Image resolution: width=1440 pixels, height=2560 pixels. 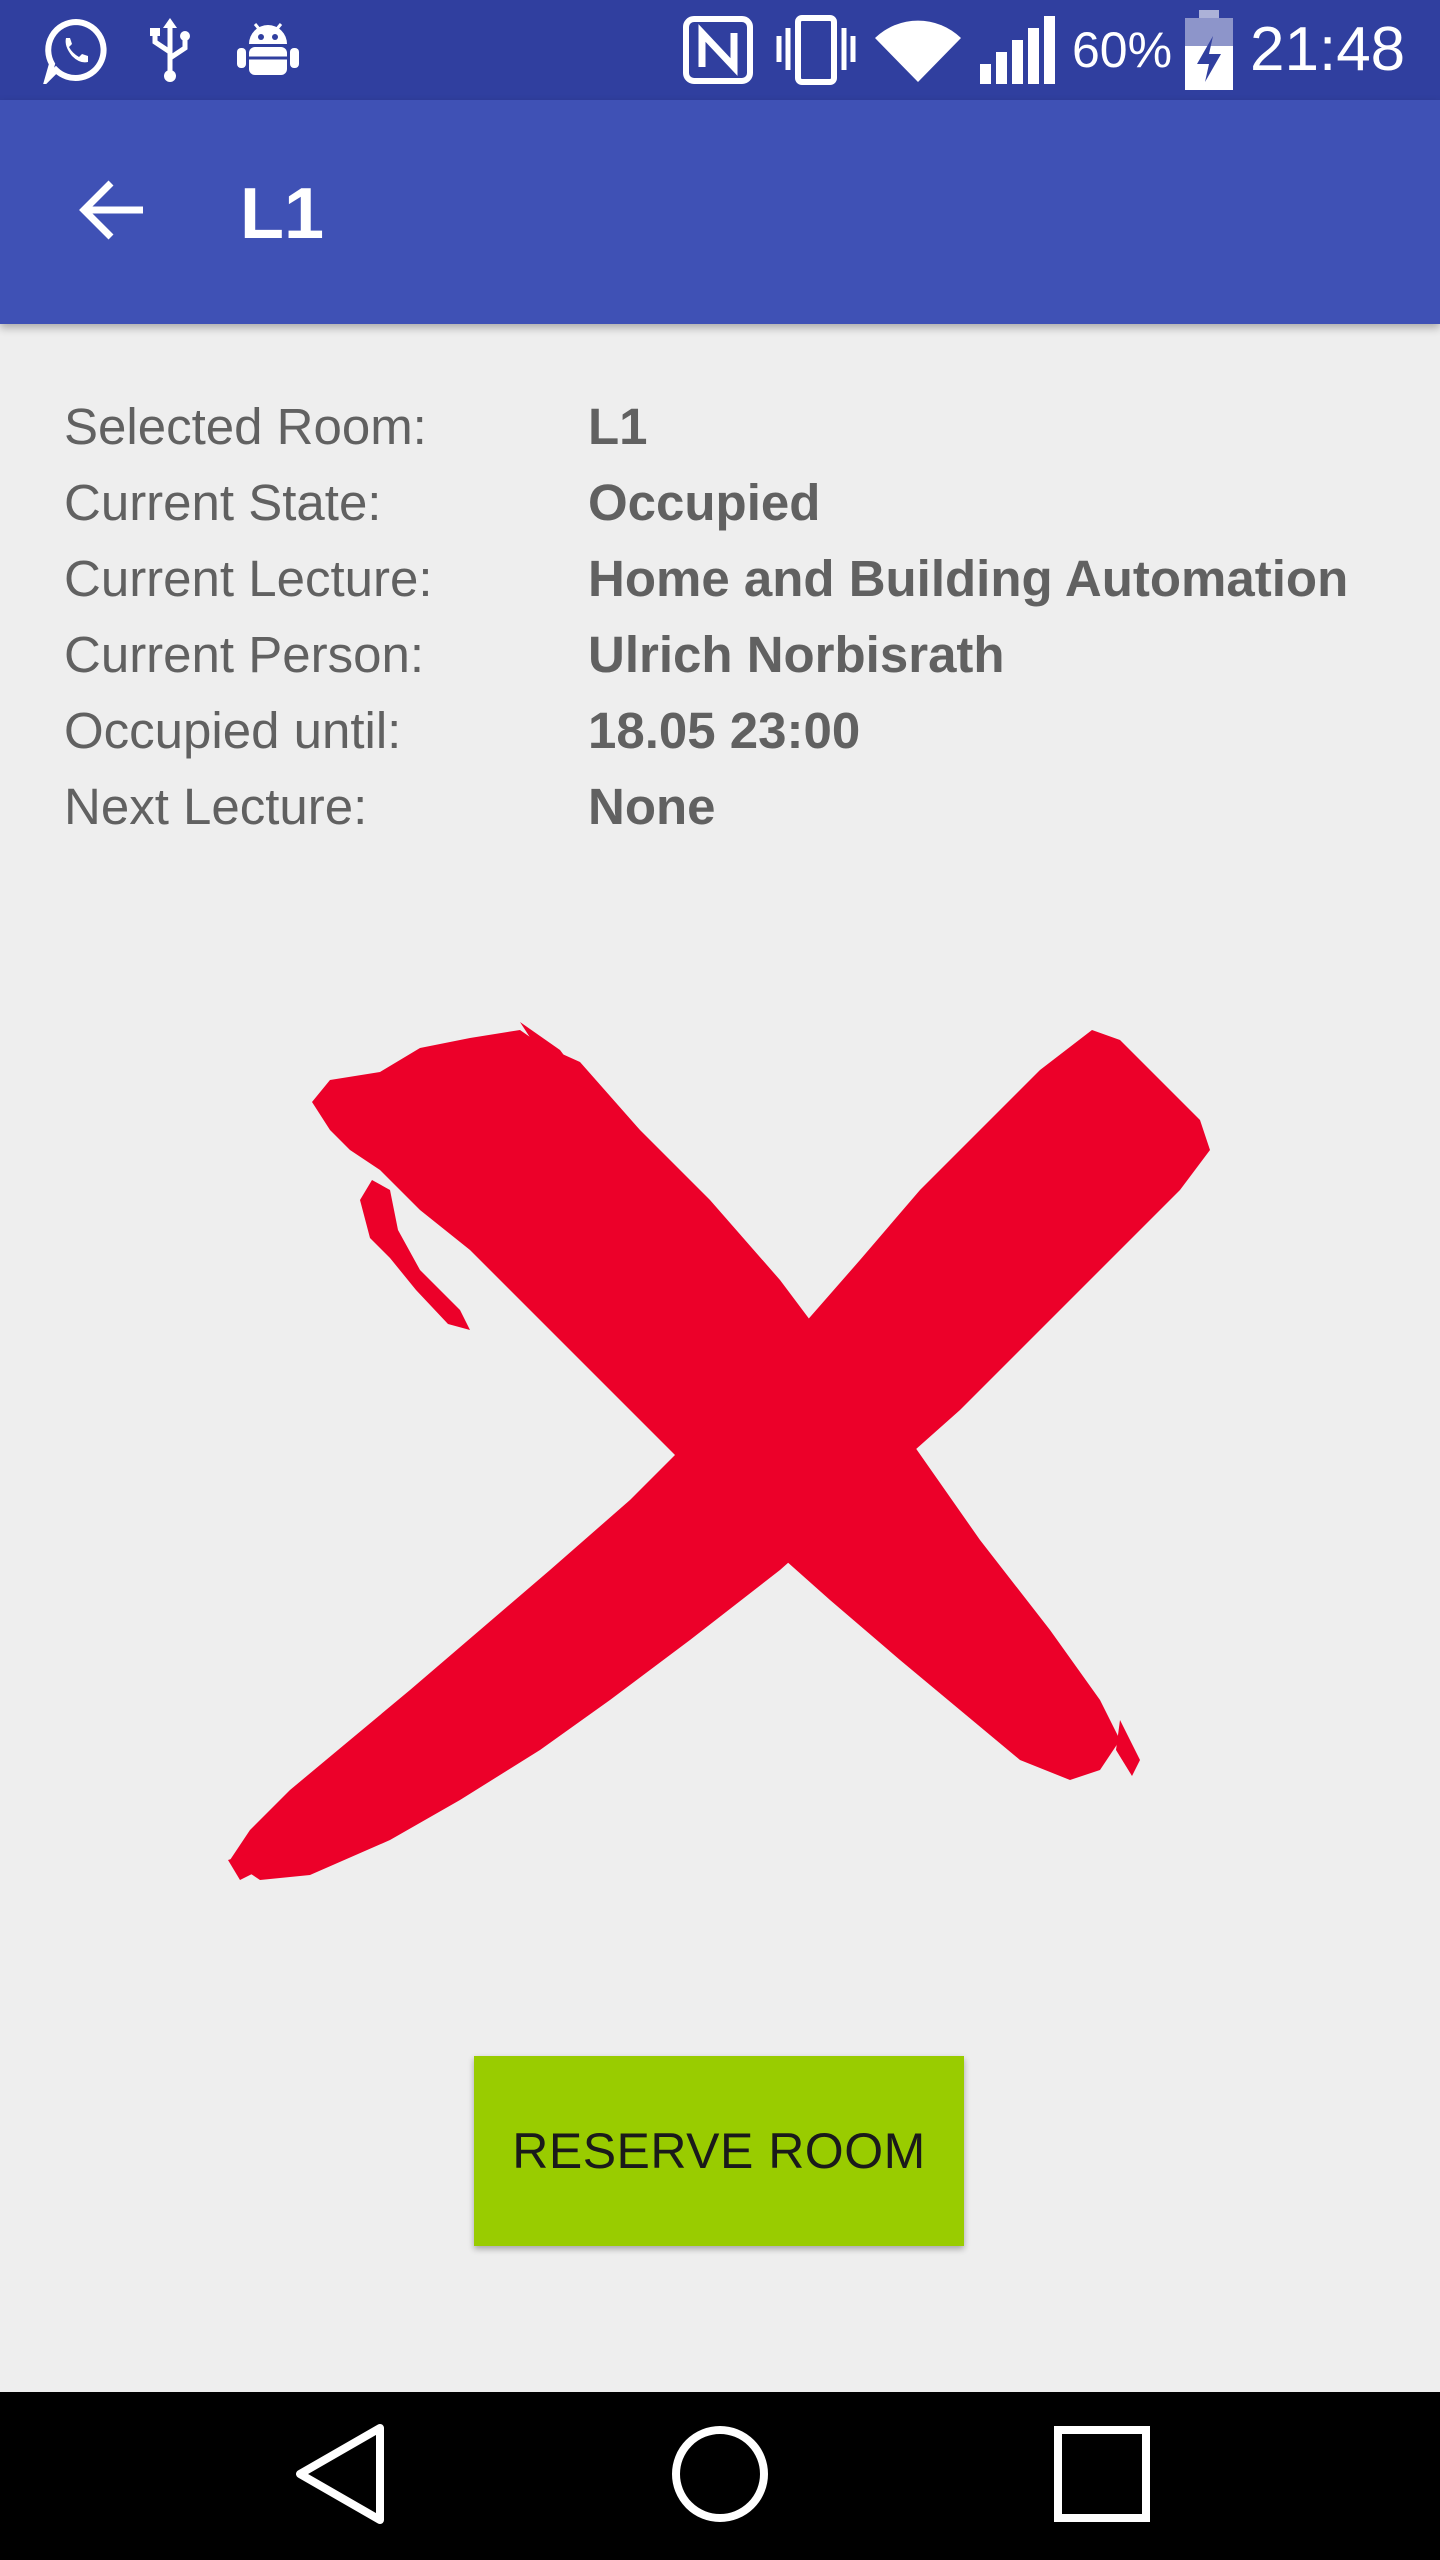 I want to click on usb-icon, so click(x=170, y=50).